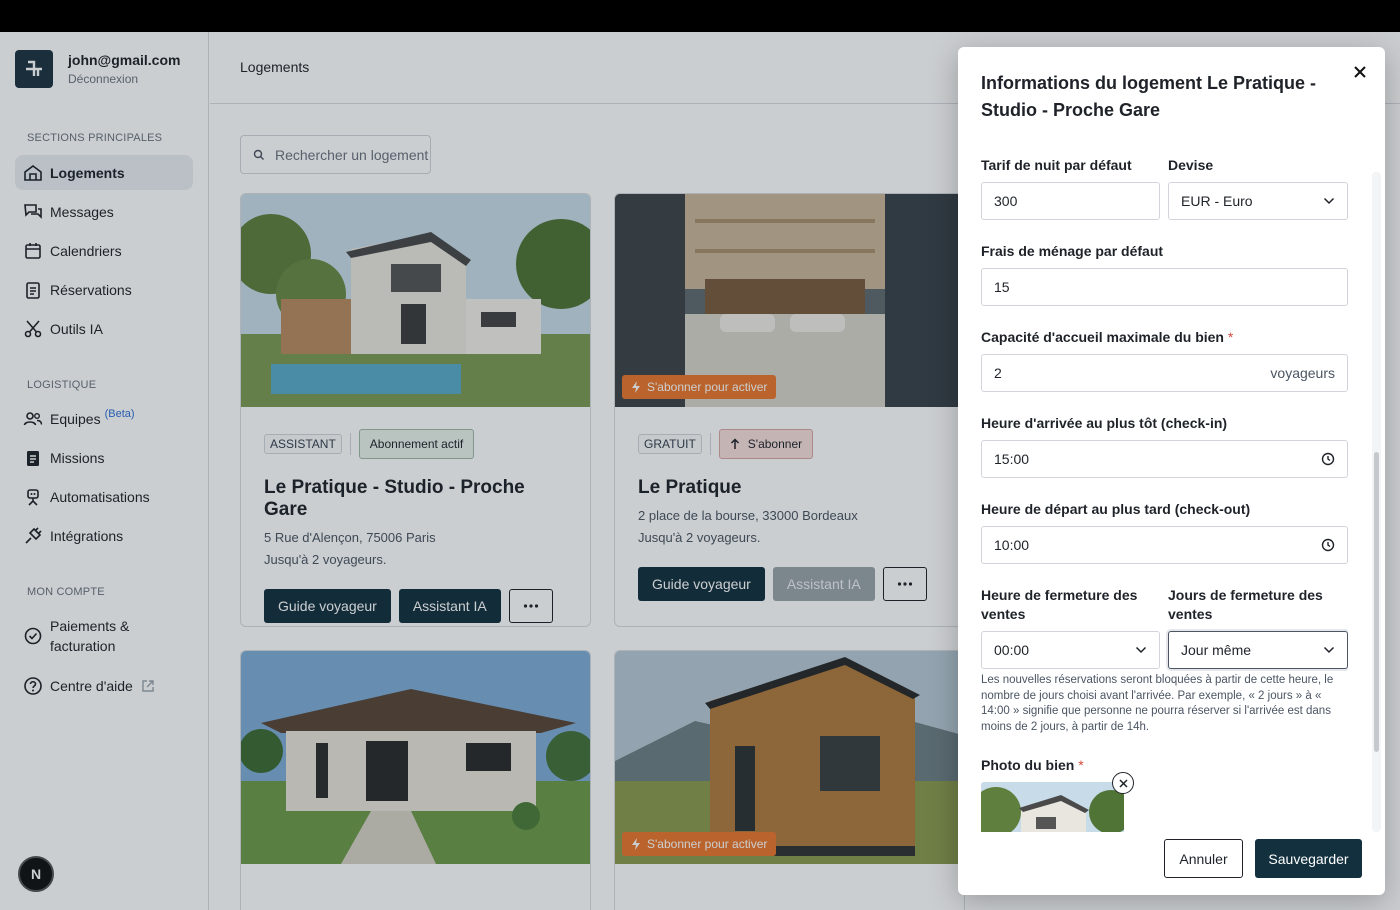  What do you see at coordinates (1245, 604) in the screenshot?
I see `sales-close-days-label: Jours de fermeture des ventes` at bounding box center [1245, 604].